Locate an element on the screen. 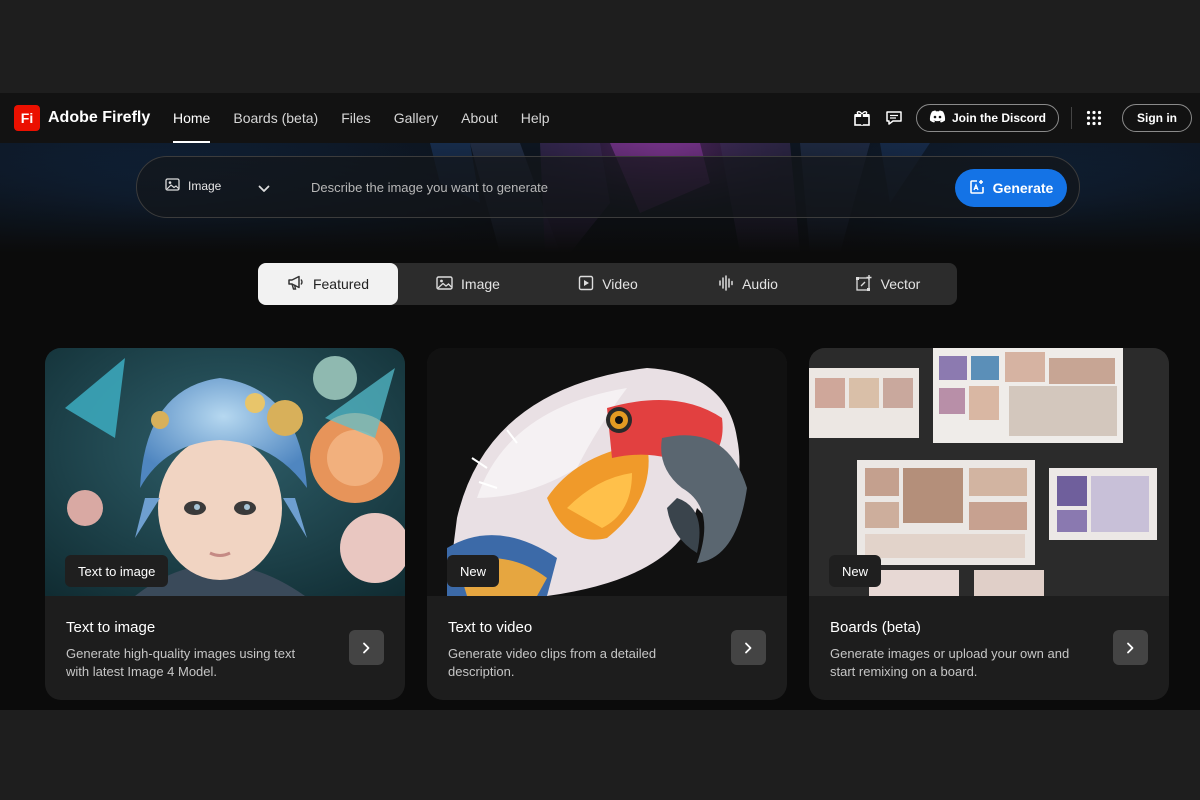 Image resolution: width=1200 pixels, height=800 pixels. tab-image: Image is located at coordinates (468, 284).